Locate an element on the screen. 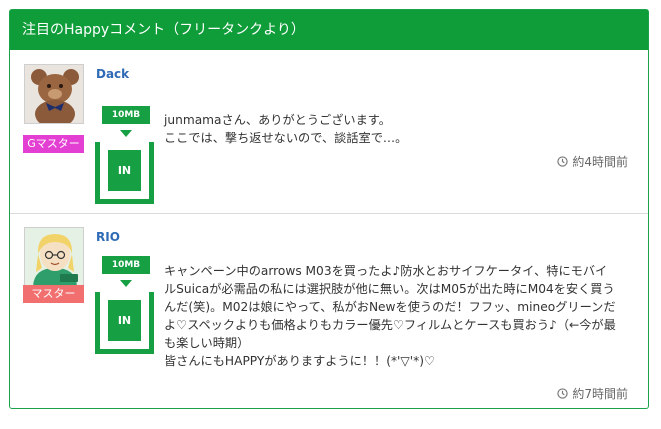  panel-title: 注目のHappyコメント（フリータンクより） is located at coordinates (329, 30).